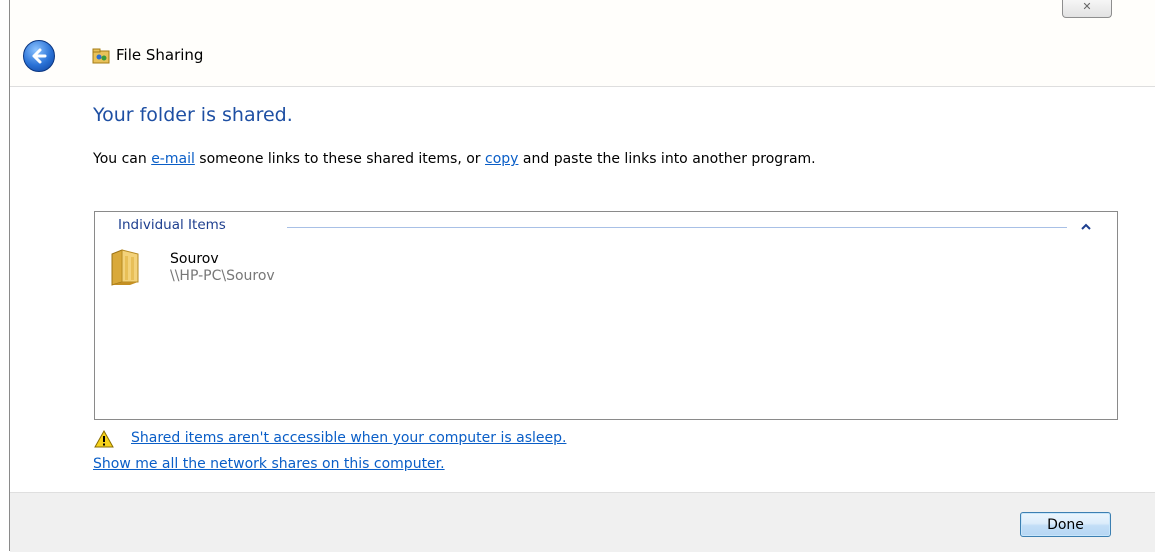 The height and width of the screenshot is (552, 1155). I want to click on email-link: e-mail, so click(173, 159).